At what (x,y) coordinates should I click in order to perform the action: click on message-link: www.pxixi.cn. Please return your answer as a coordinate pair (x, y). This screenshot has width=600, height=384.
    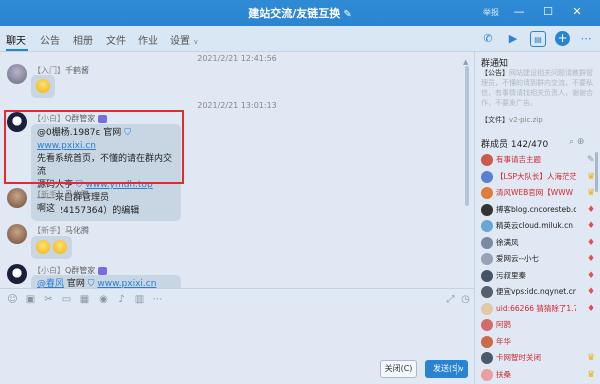
    Looking at the image, I should click on (126, 283).